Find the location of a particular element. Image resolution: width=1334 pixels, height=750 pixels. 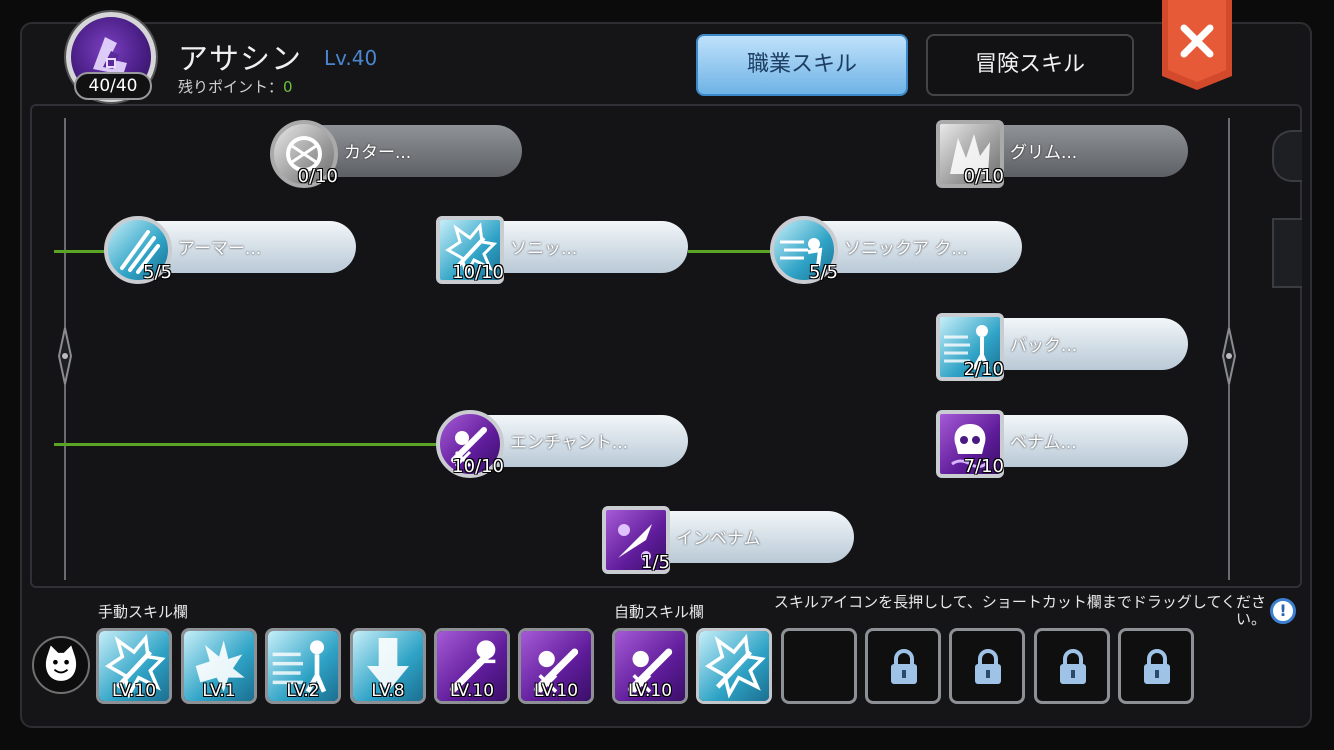

skill-node-level: 2/10 is located at coordinates (983, 369).